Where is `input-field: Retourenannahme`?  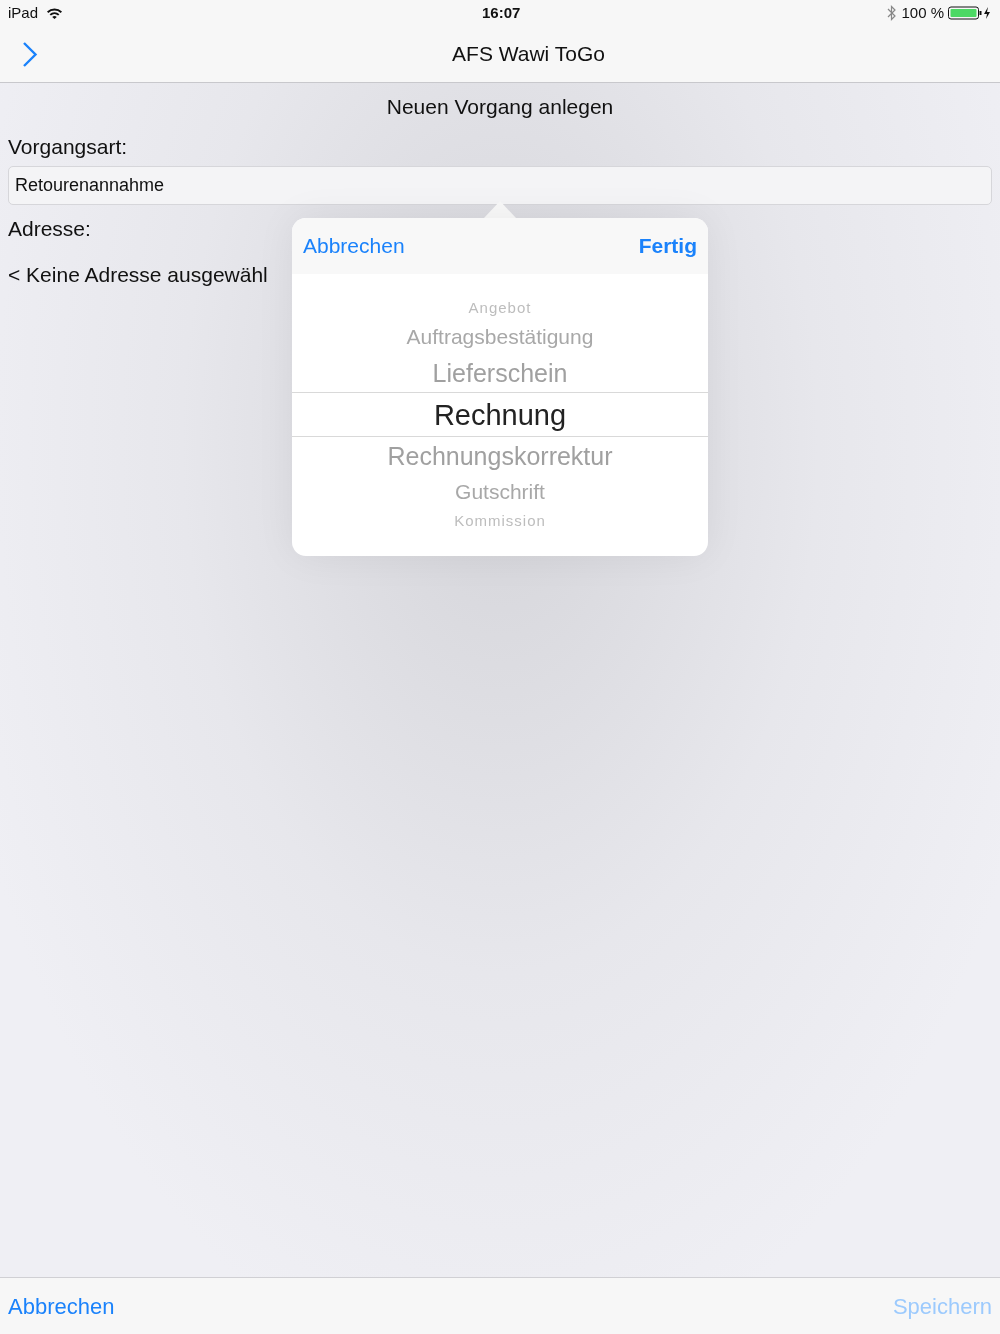
input-field: Retourenannahme is located at coordinates (500, 185).